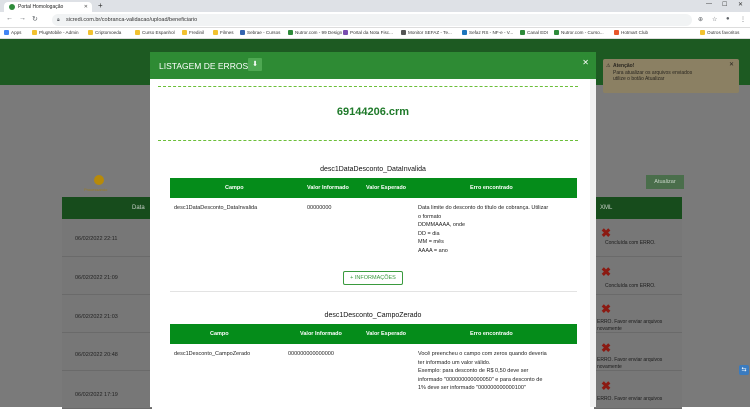 The height and width of the screenshot is (409, 750). Describe the element at coordinates (700, 19) in the screenshot. I see `extensions-icon: ⊕` at that location.